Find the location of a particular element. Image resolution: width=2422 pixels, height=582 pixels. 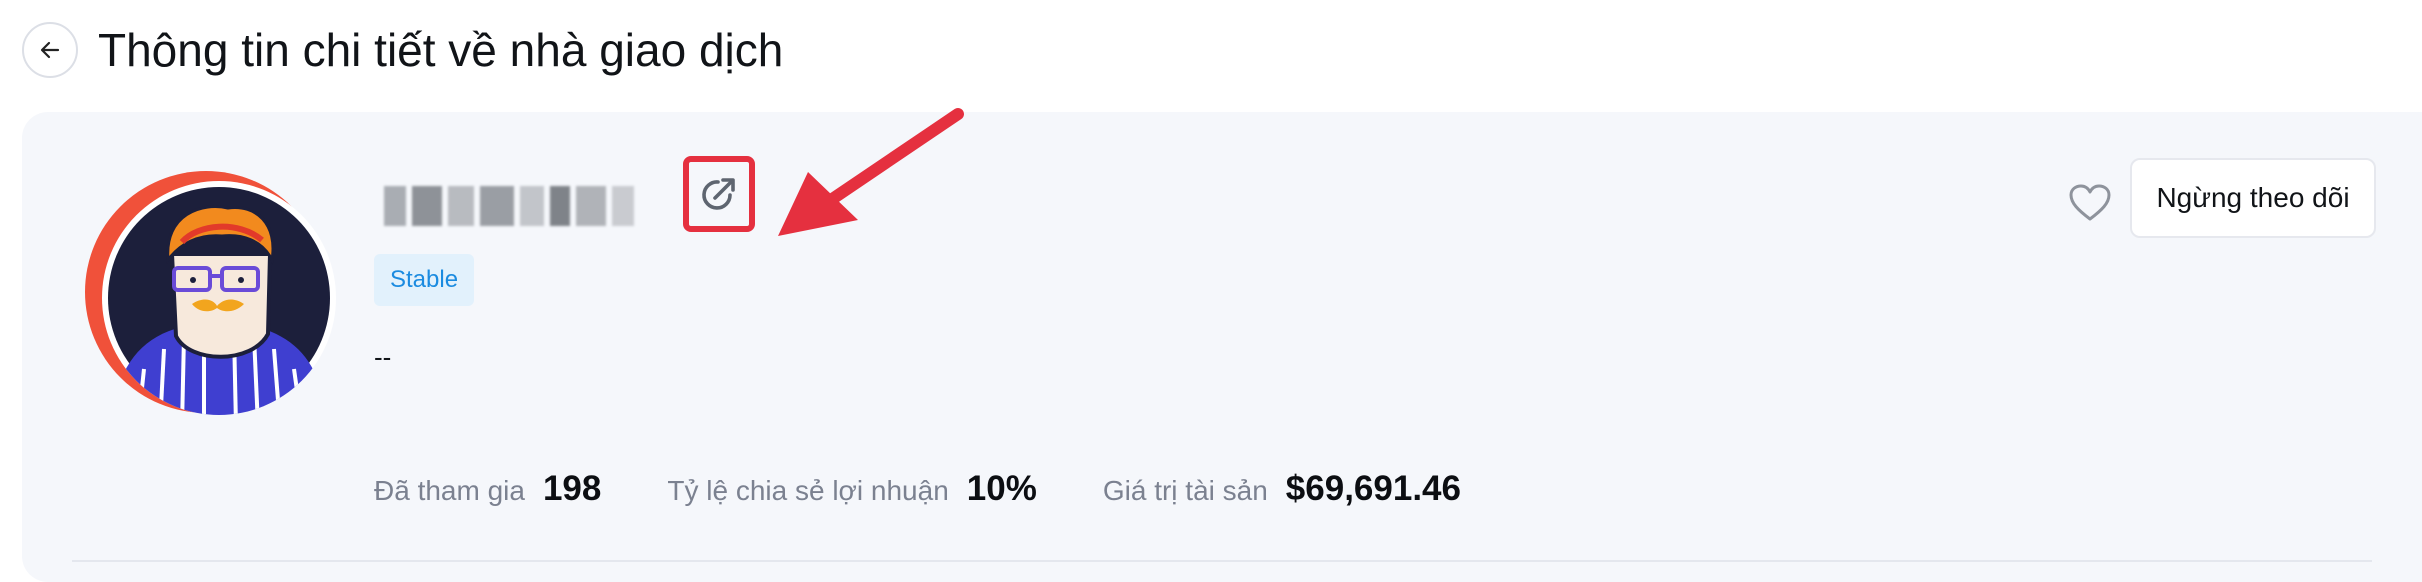

stat-joined: Đã tham gia 198 is located at coordinates (487, 489).